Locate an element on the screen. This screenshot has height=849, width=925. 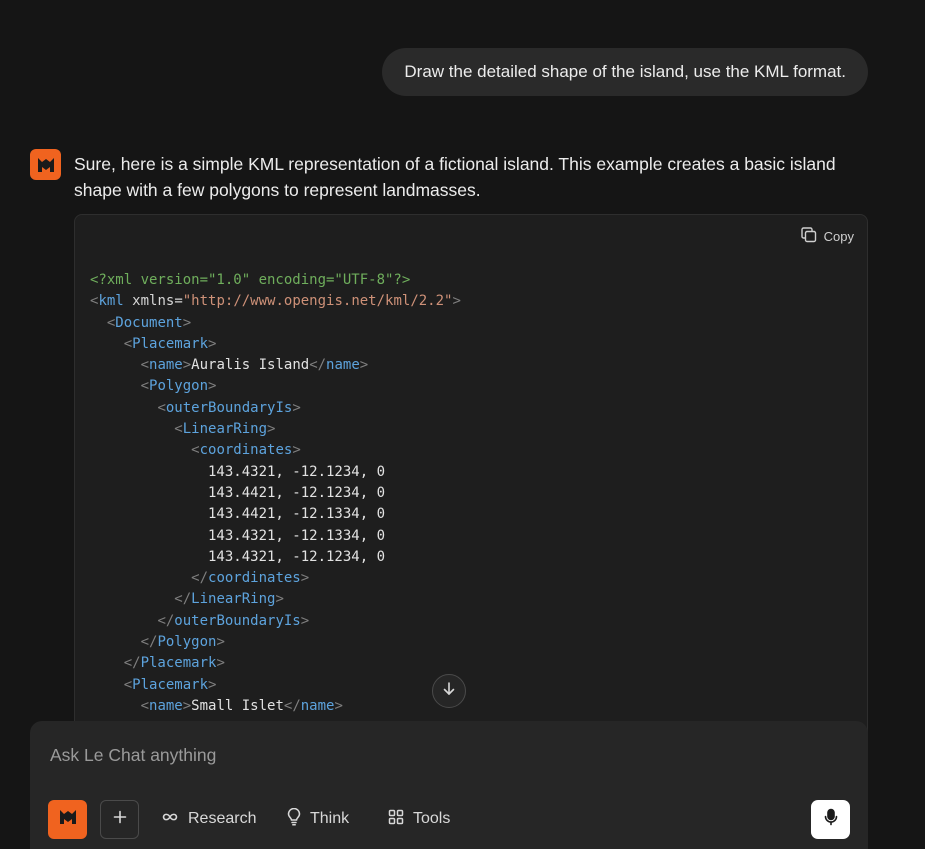
think-button: Think is located at coordinates (318, 819).